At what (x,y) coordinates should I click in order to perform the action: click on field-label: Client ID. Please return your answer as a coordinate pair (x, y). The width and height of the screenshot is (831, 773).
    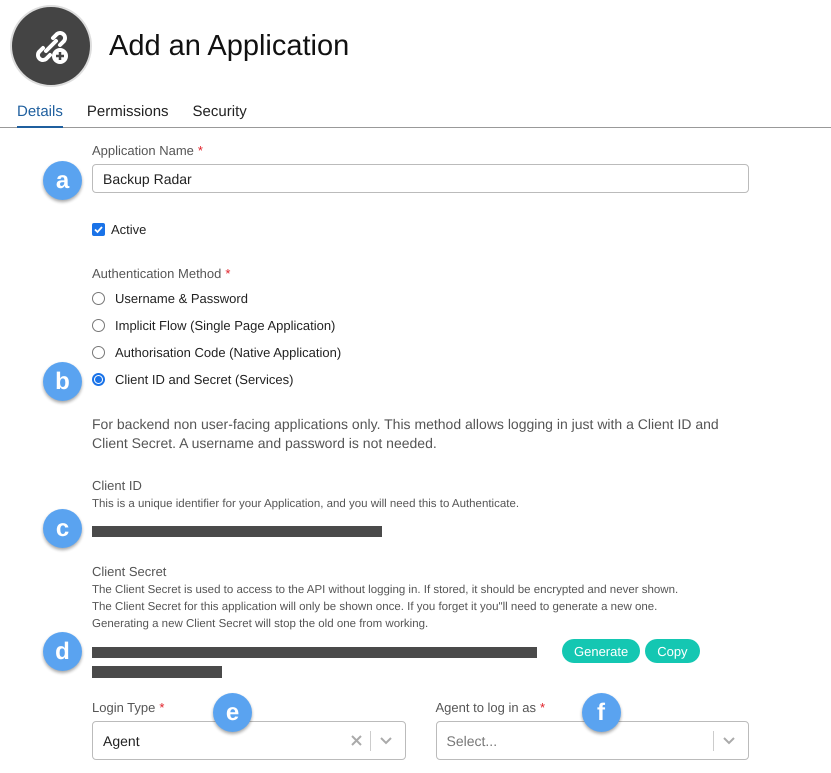
    Looking at the image, I should click on (117, 485).